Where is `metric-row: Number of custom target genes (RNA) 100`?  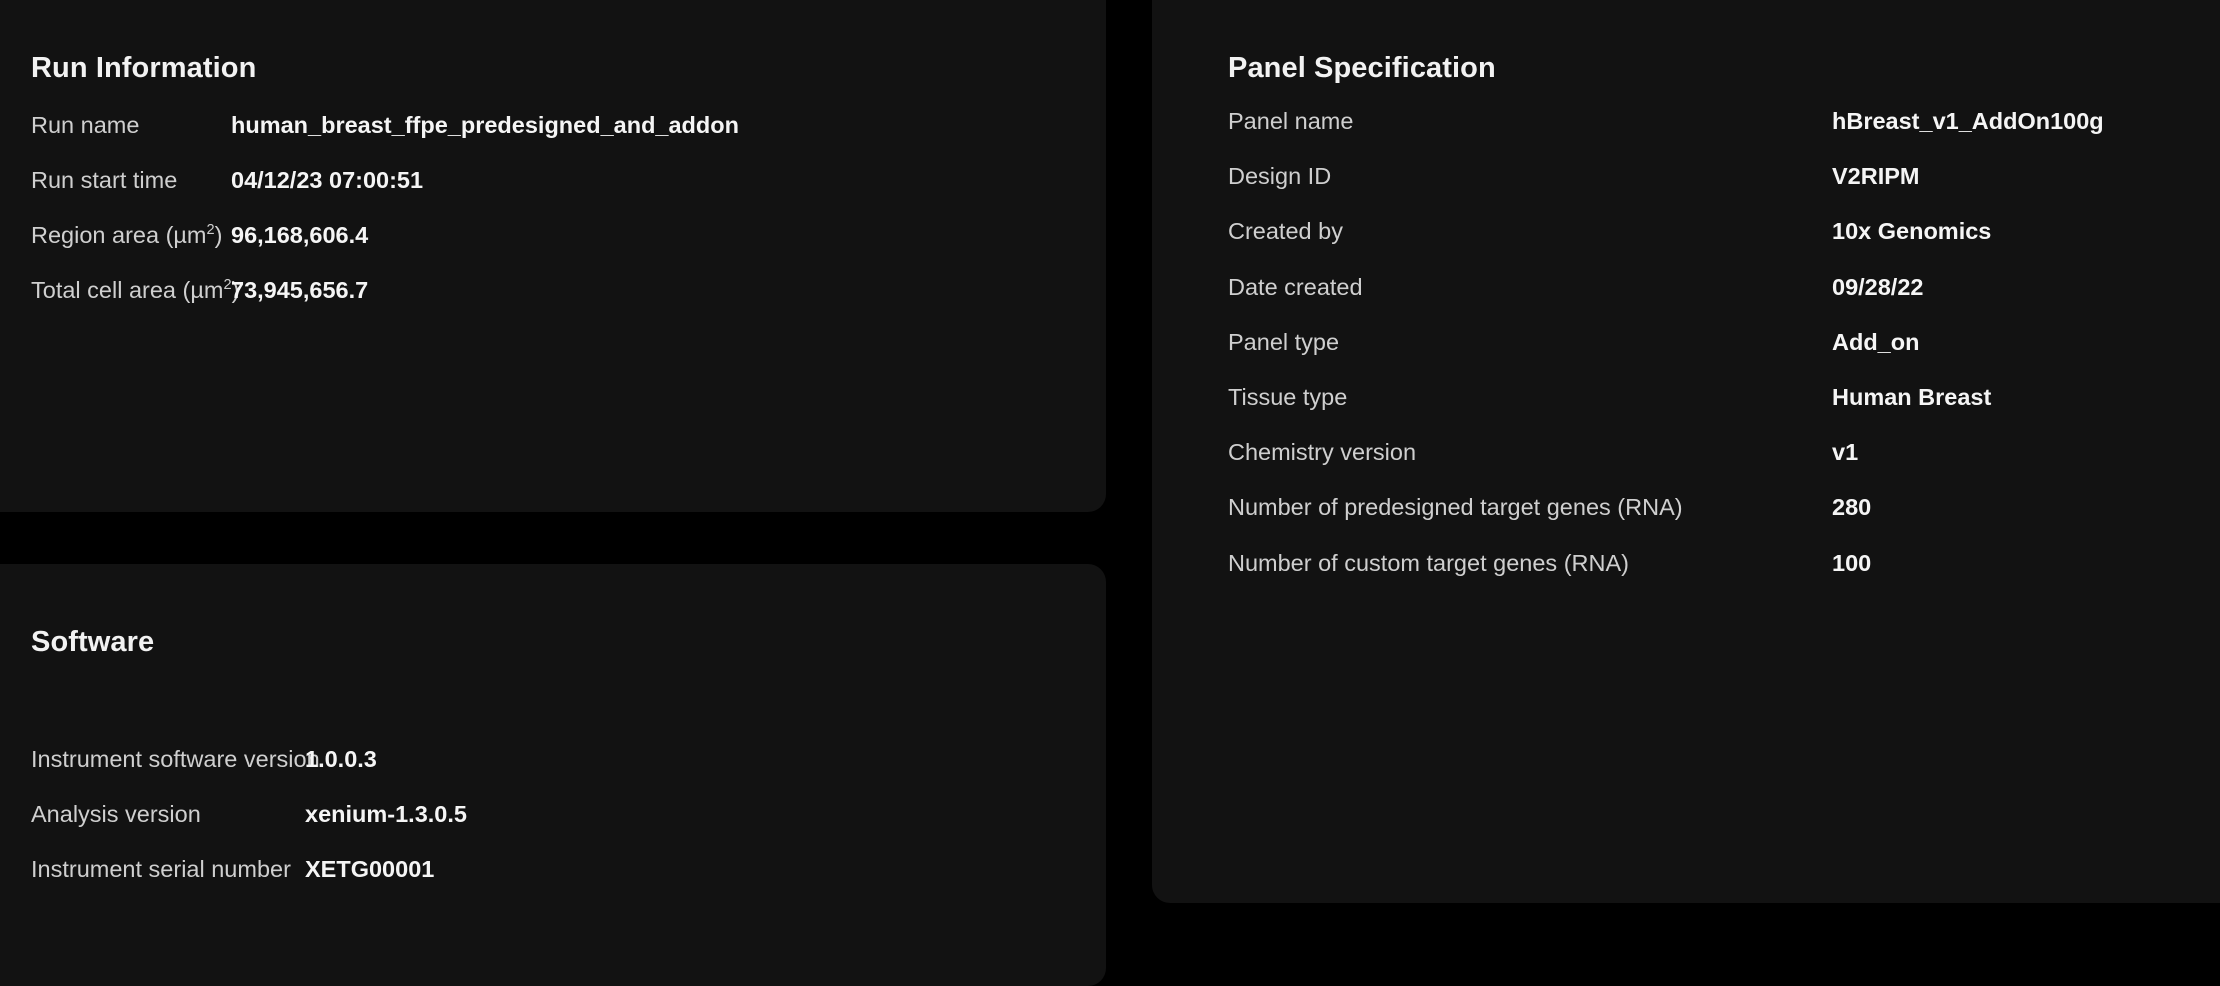
metric-row: Number of custom target genes (RNA) 100 is located at coordinates (1686, 563).